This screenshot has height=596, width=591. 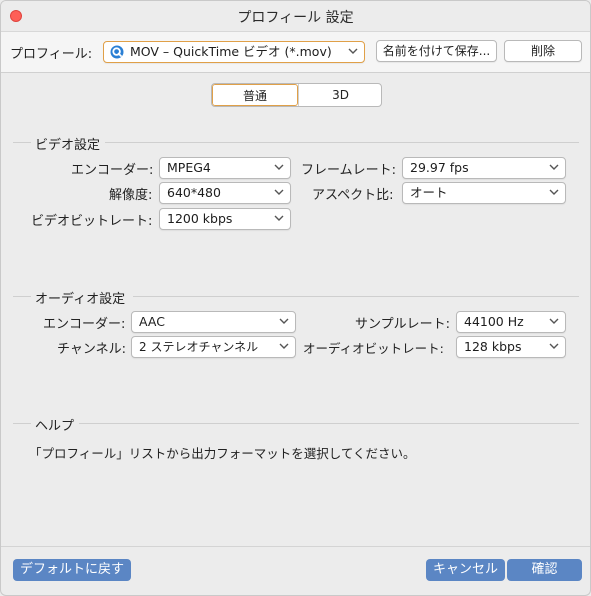 I want to click on aspect-ratio-value: オート, so click(x=429, y=192).